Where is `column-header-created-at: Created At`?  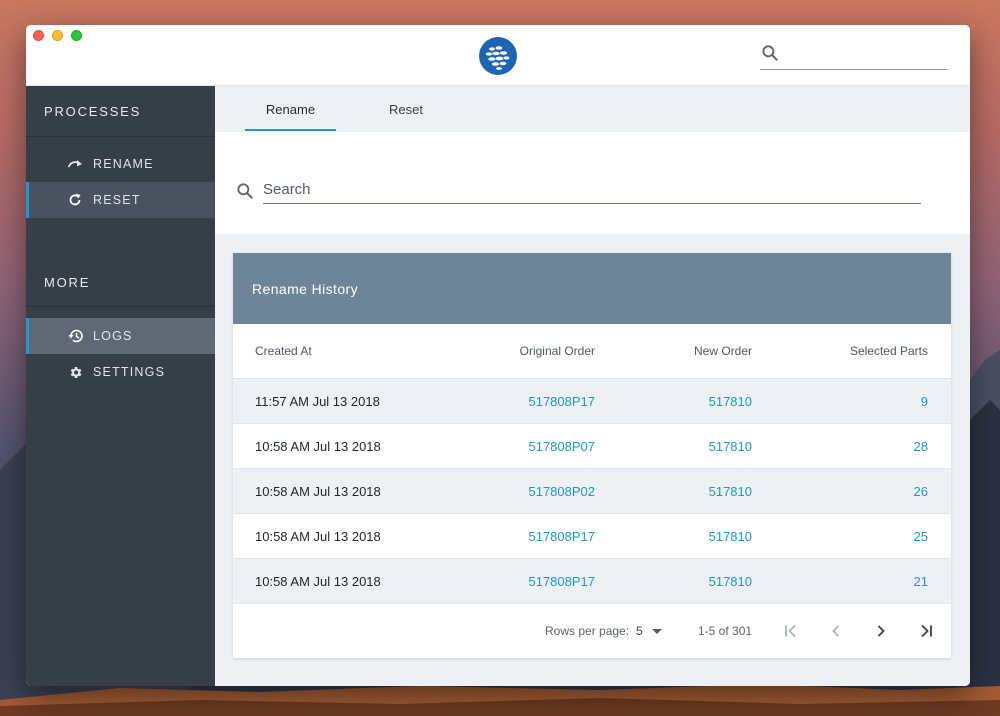
column-header-created-at: Created At is located at coordinates (283, 351).